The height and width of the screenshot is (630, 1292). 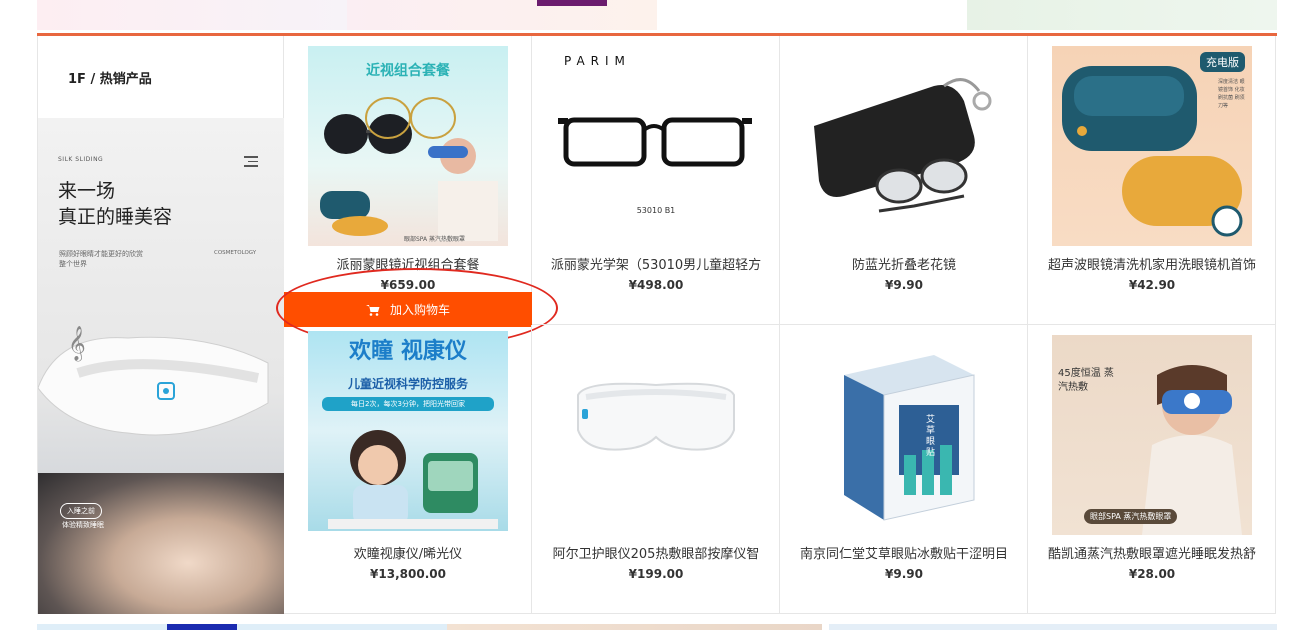 I want to click on product-card: 阿尔卫护眼仪205热敷眼部按摩仪智 ¥199.00, so click(x=656, y=469).